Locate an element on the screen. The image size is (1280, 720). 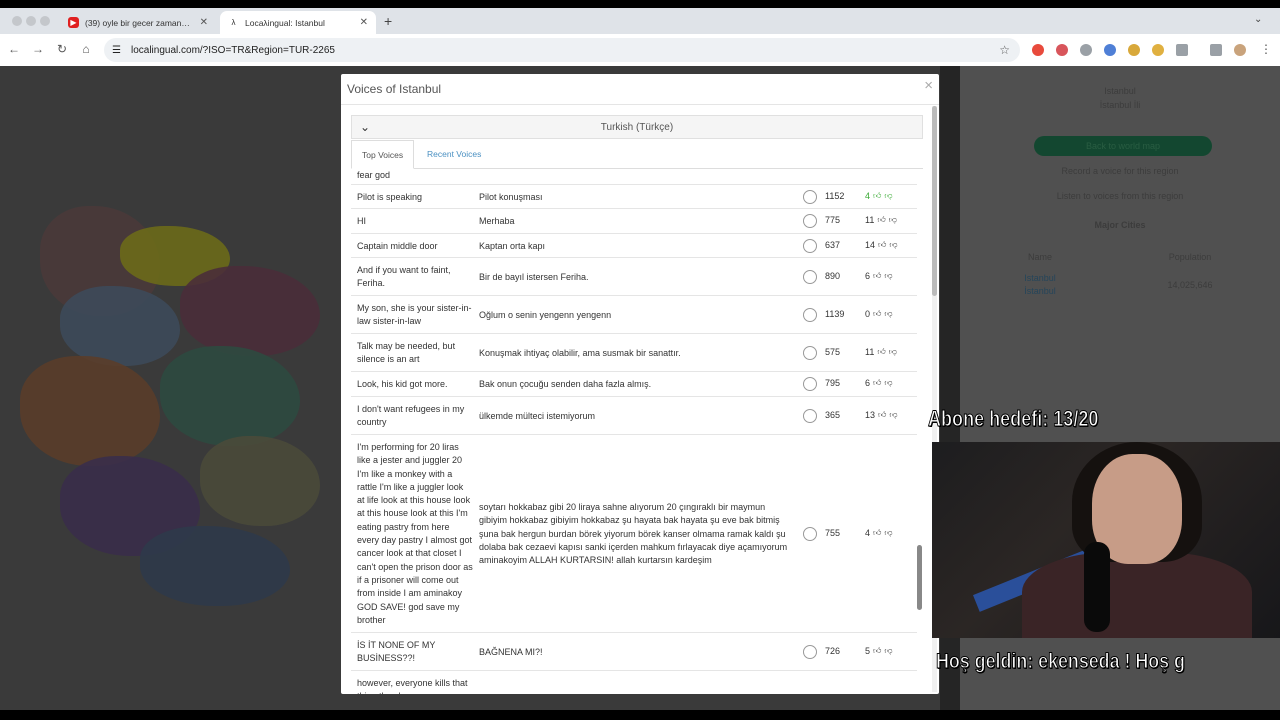
close-icon: × is located at coordinates (928, 85).